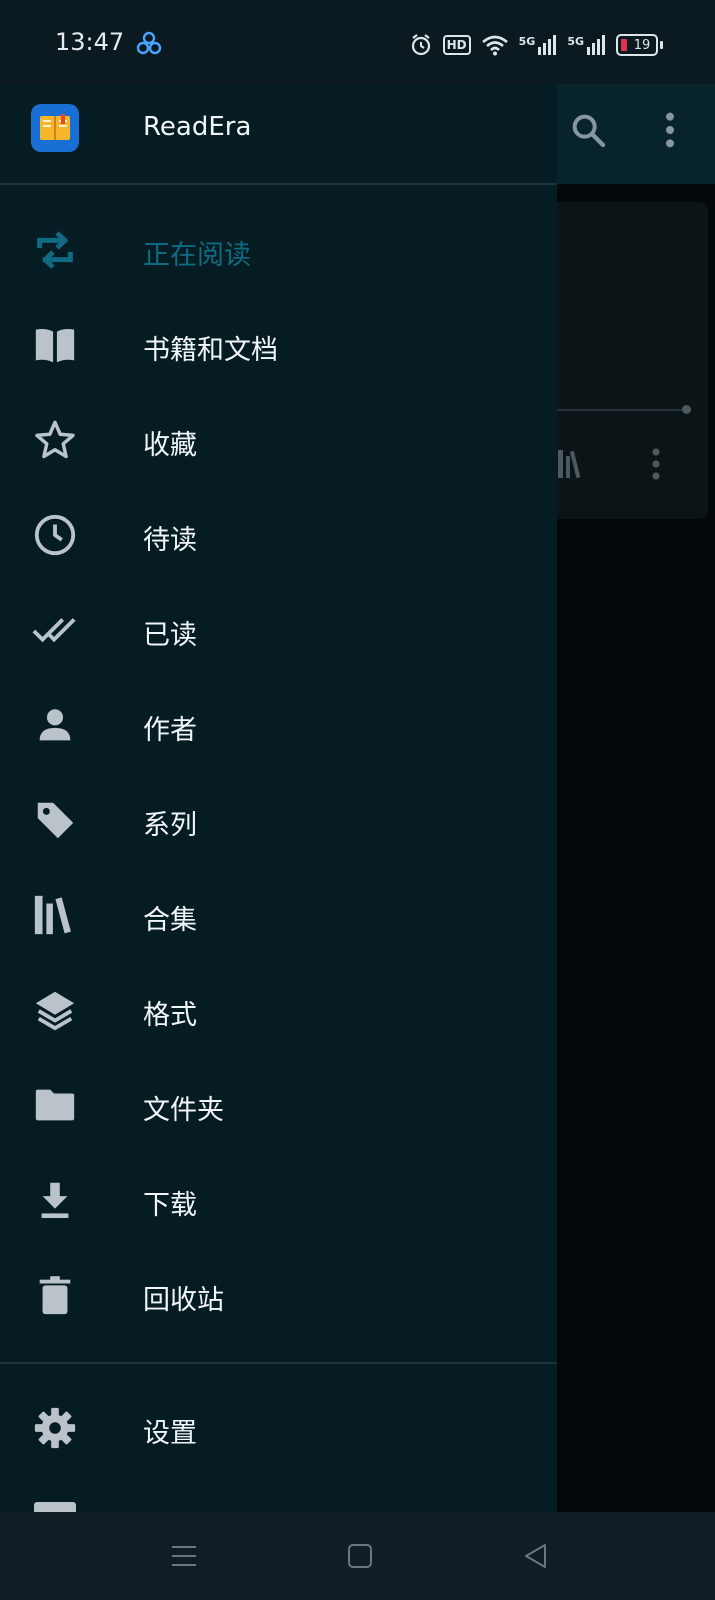  Describe the element at coordinates (55, 1105) in the screenshot. I see `folder-icon` at that location.